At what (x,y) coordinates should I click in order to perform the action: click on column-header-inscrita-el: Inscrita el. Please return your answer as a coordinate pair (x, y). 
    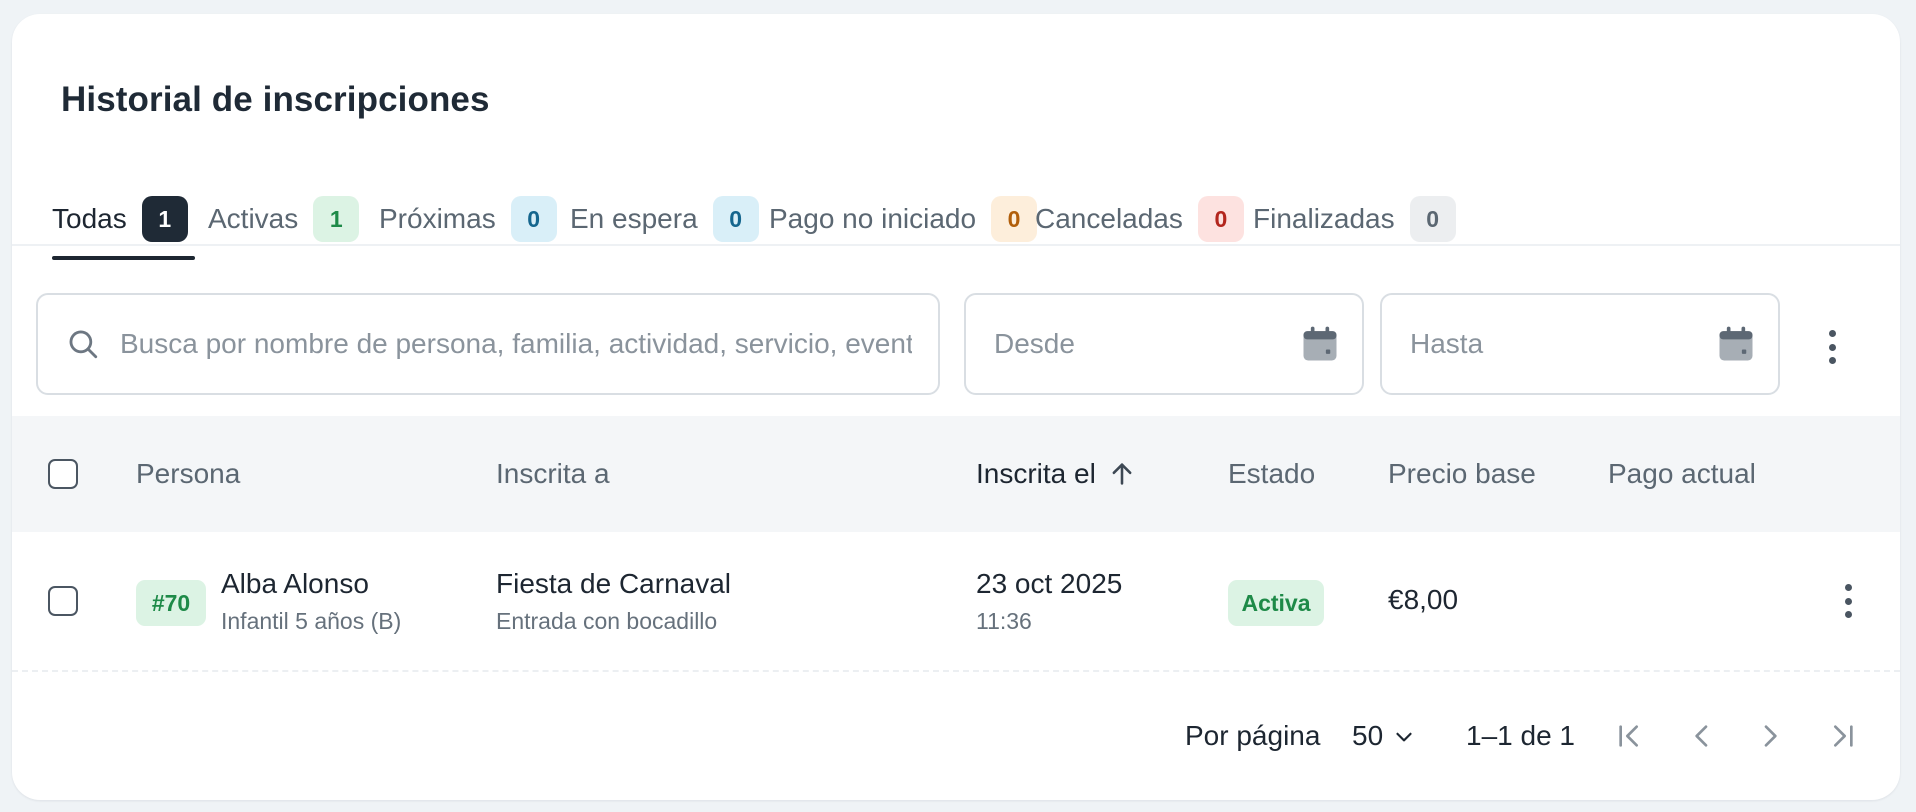
    Looking at the image, I should click on (1056, 474).